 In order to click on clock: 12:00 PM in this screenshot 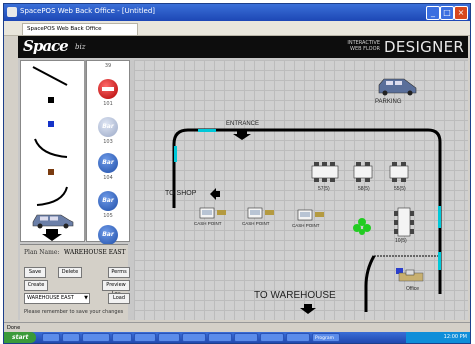, I will do `click(455, 337)`.